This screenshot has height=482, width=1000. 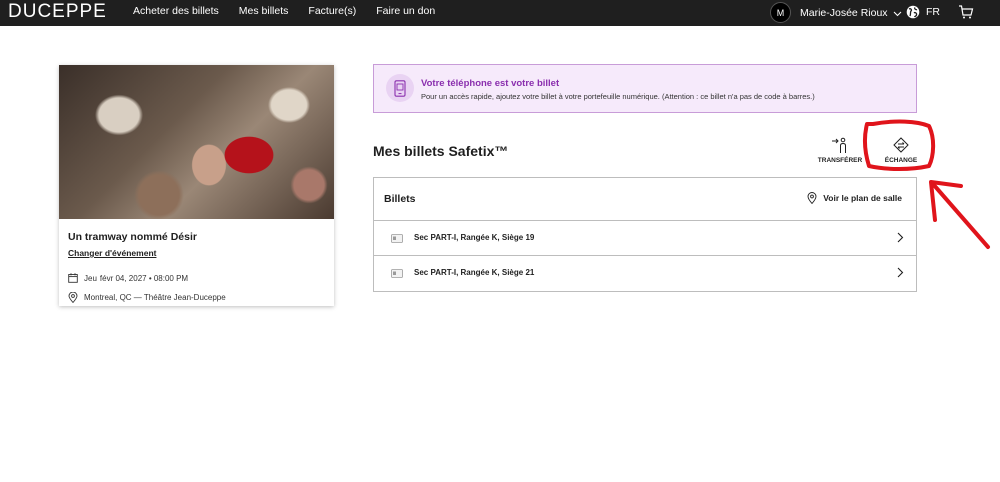 I want to click on exchange-button: ÉCHANGE, so click(x=901, y=150).